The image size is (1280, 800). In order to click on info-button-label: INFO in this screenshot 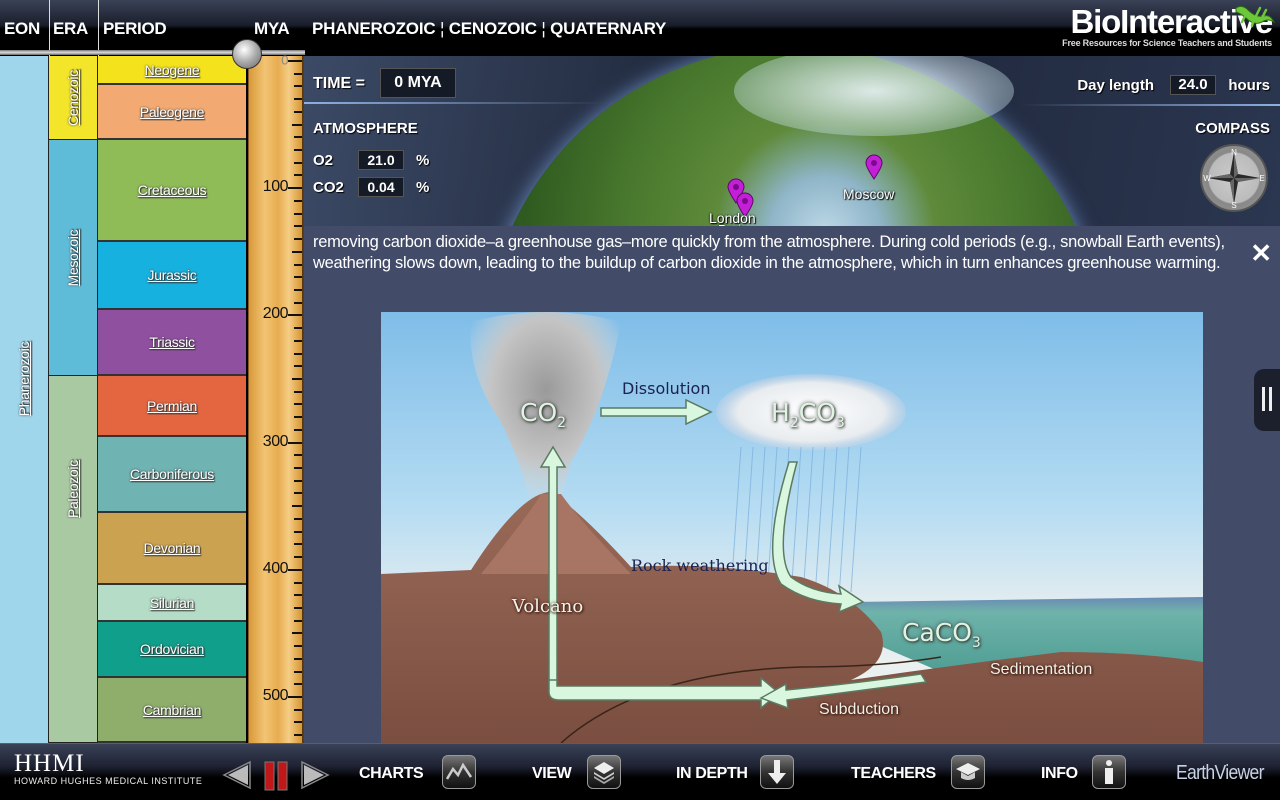, I will do `click(1059, 774)`.